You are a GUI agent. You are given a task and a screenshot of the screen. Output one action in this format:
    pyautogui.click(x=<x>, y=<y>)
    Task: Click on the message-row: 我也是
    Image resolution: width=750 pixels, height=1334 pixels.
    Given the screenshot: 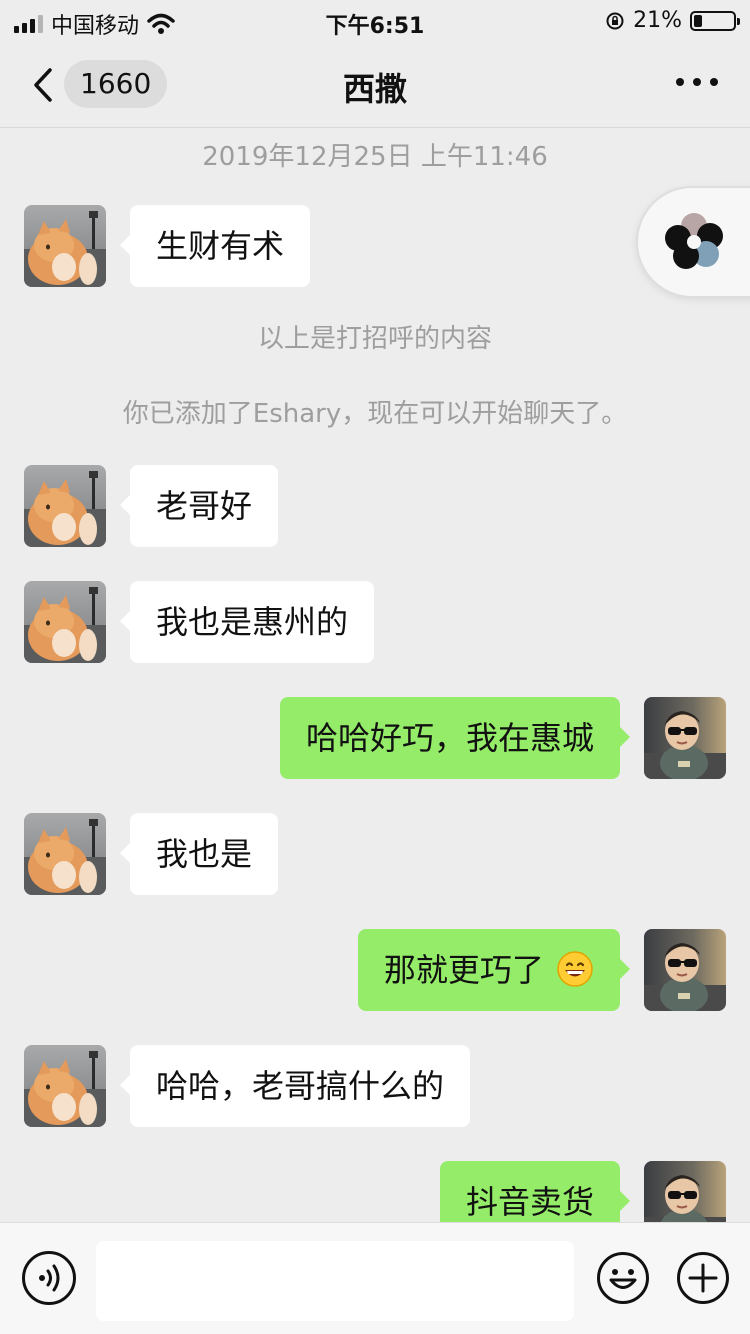 What is the action you would take?
    pyautogui.click(x=375, y=855)
    